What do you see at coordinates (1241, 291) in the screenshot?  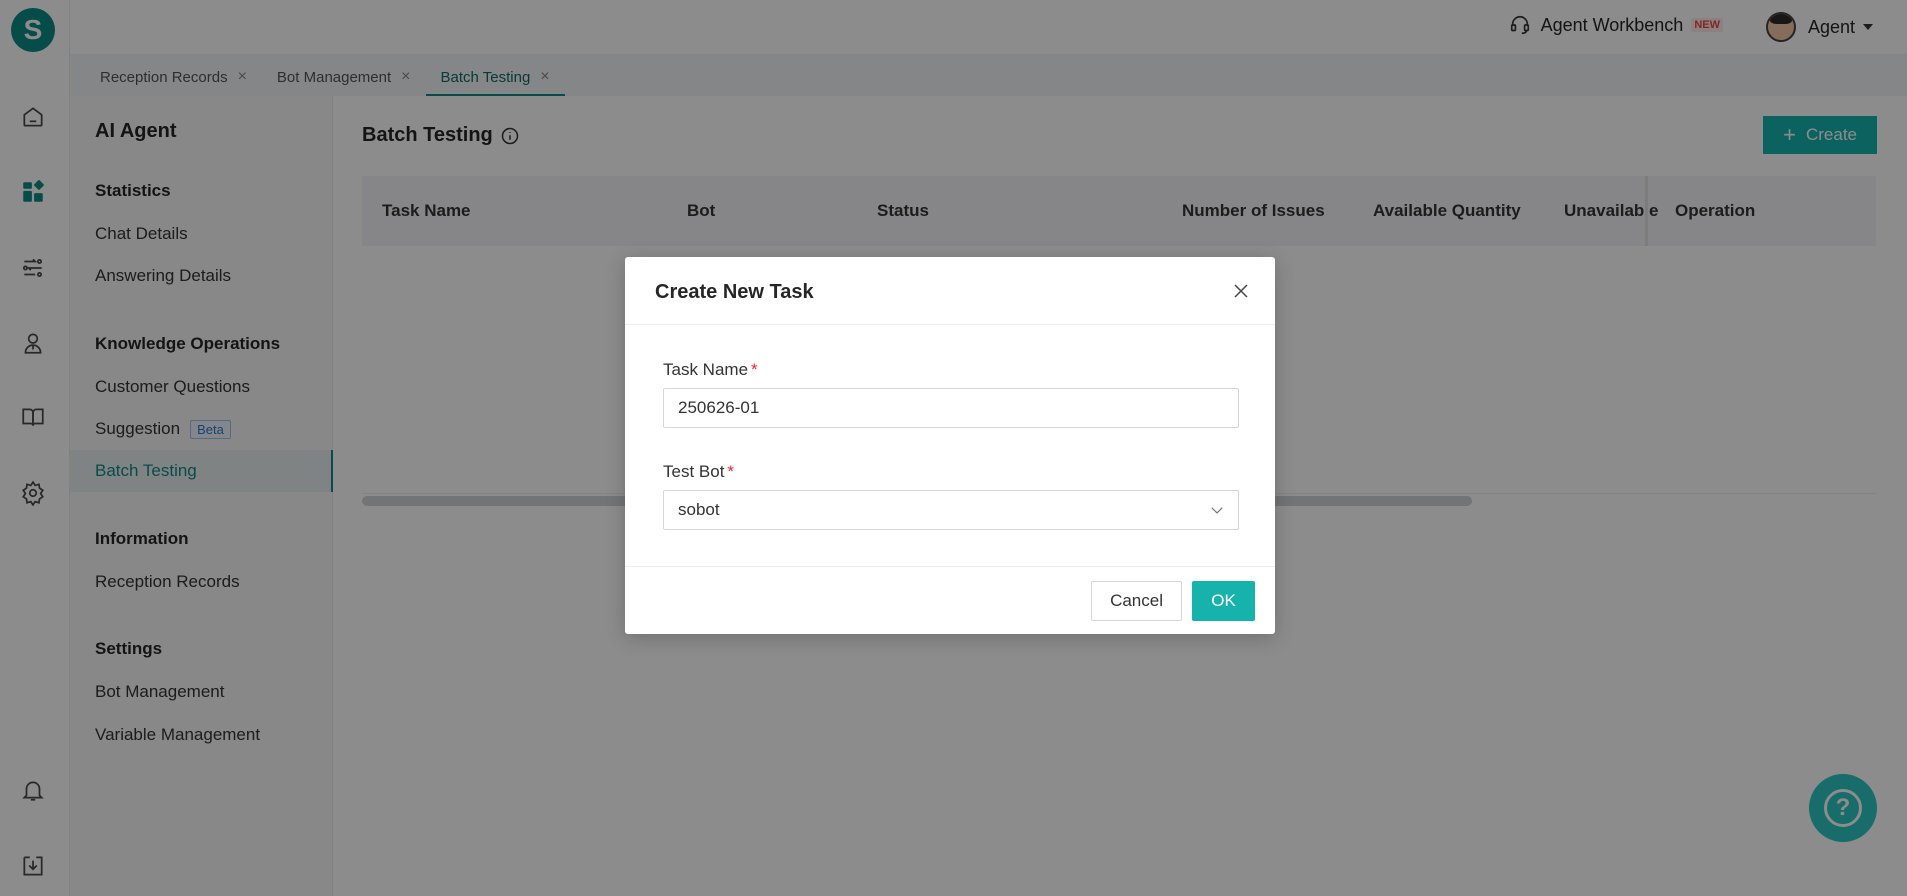 I see `close-icon` at bounding box center [1241, 291].